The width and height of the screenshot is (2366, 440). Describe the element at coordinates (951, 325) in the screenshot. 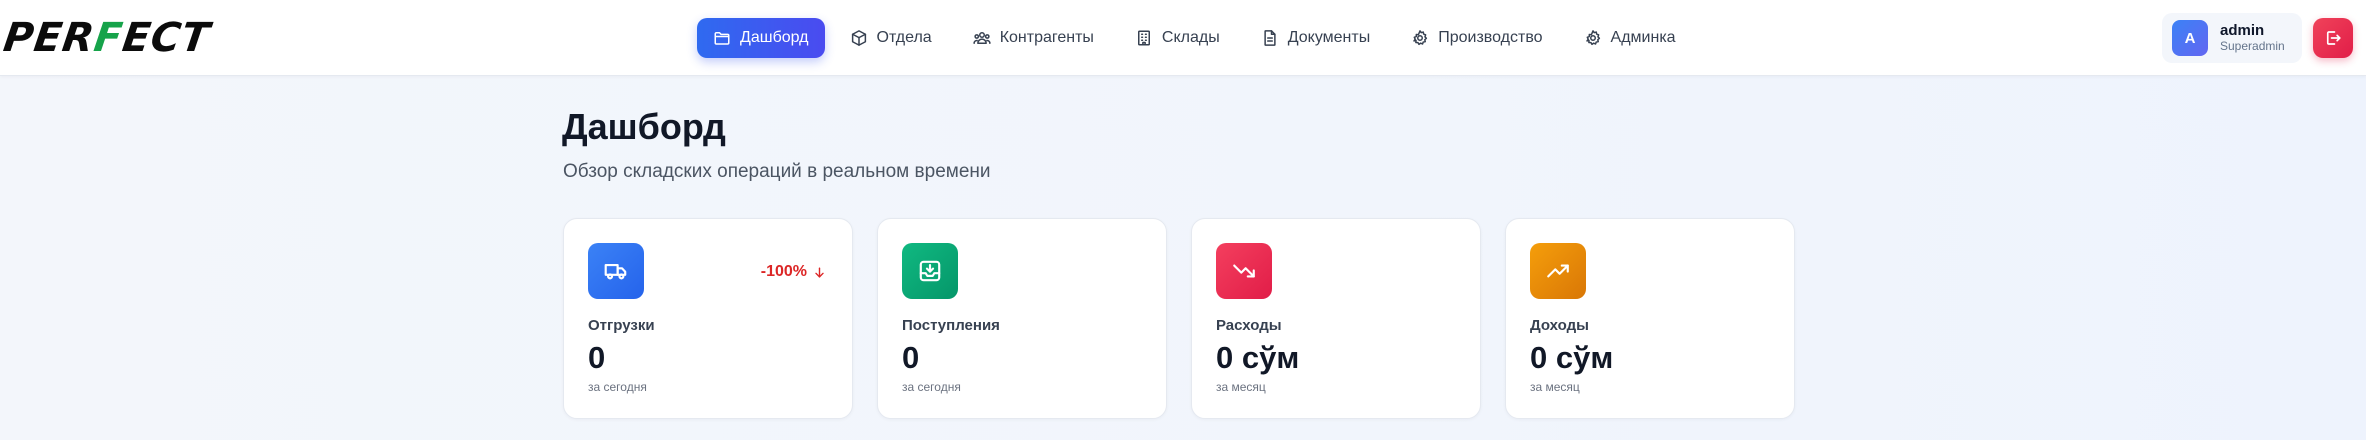

I see `card-label: Поступления` at that location.